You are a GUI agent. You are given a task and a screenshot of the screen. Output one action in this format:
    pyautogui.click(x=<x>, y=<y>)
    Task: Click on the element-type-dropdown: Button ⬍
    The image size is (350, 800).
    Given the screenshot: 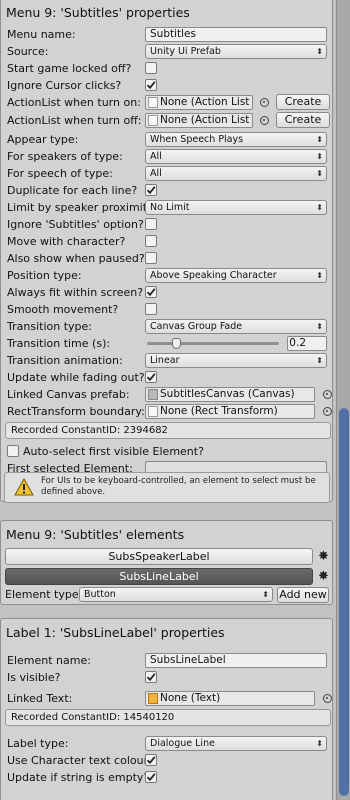 What is the action you would take?
    pyautogui.click(x=176, y=594)
    